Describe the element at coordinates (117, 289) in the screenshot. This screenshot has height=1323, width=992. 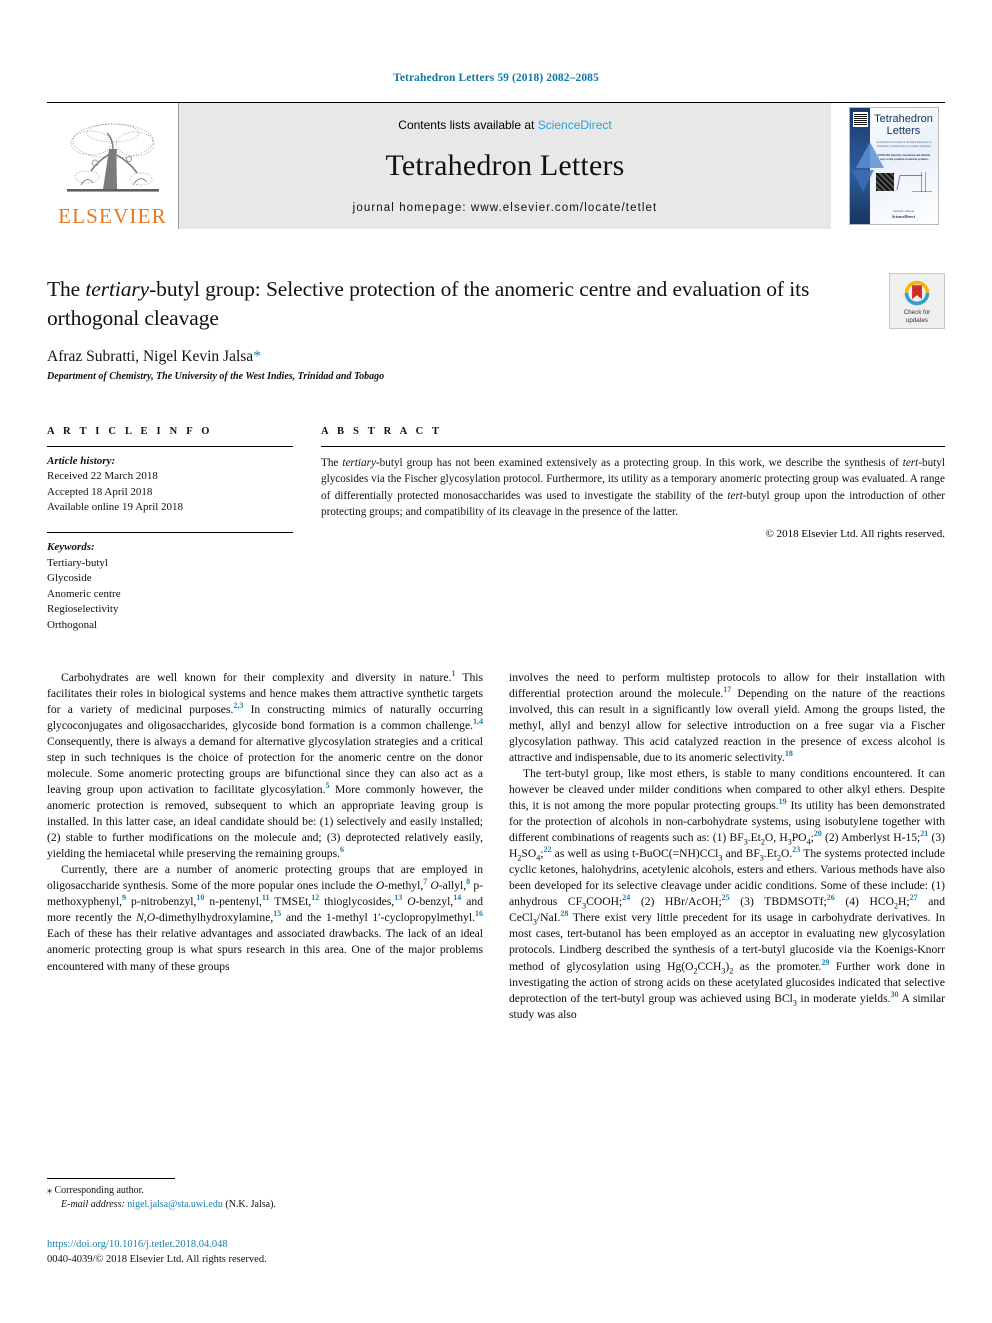
I see `title-part-emphasis: tertiary` at that location.